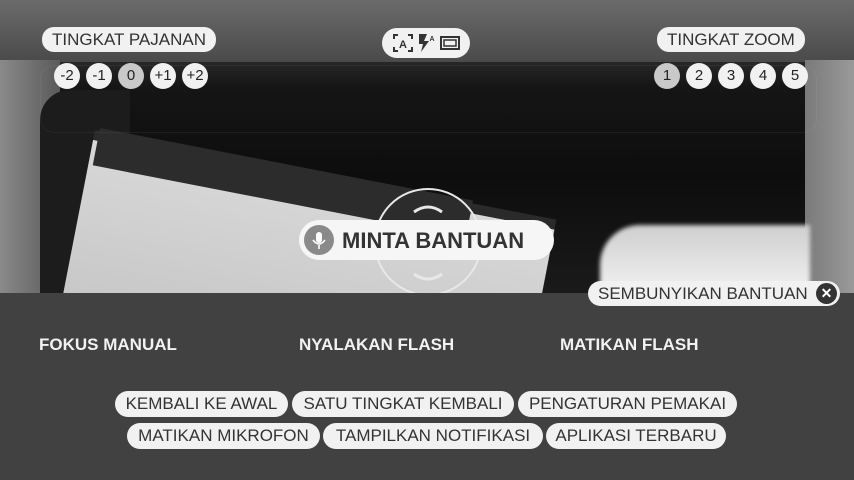  Describe the element at coordinates (731, 76) in the screenshot. I see `zoom-level: 3` at that location.